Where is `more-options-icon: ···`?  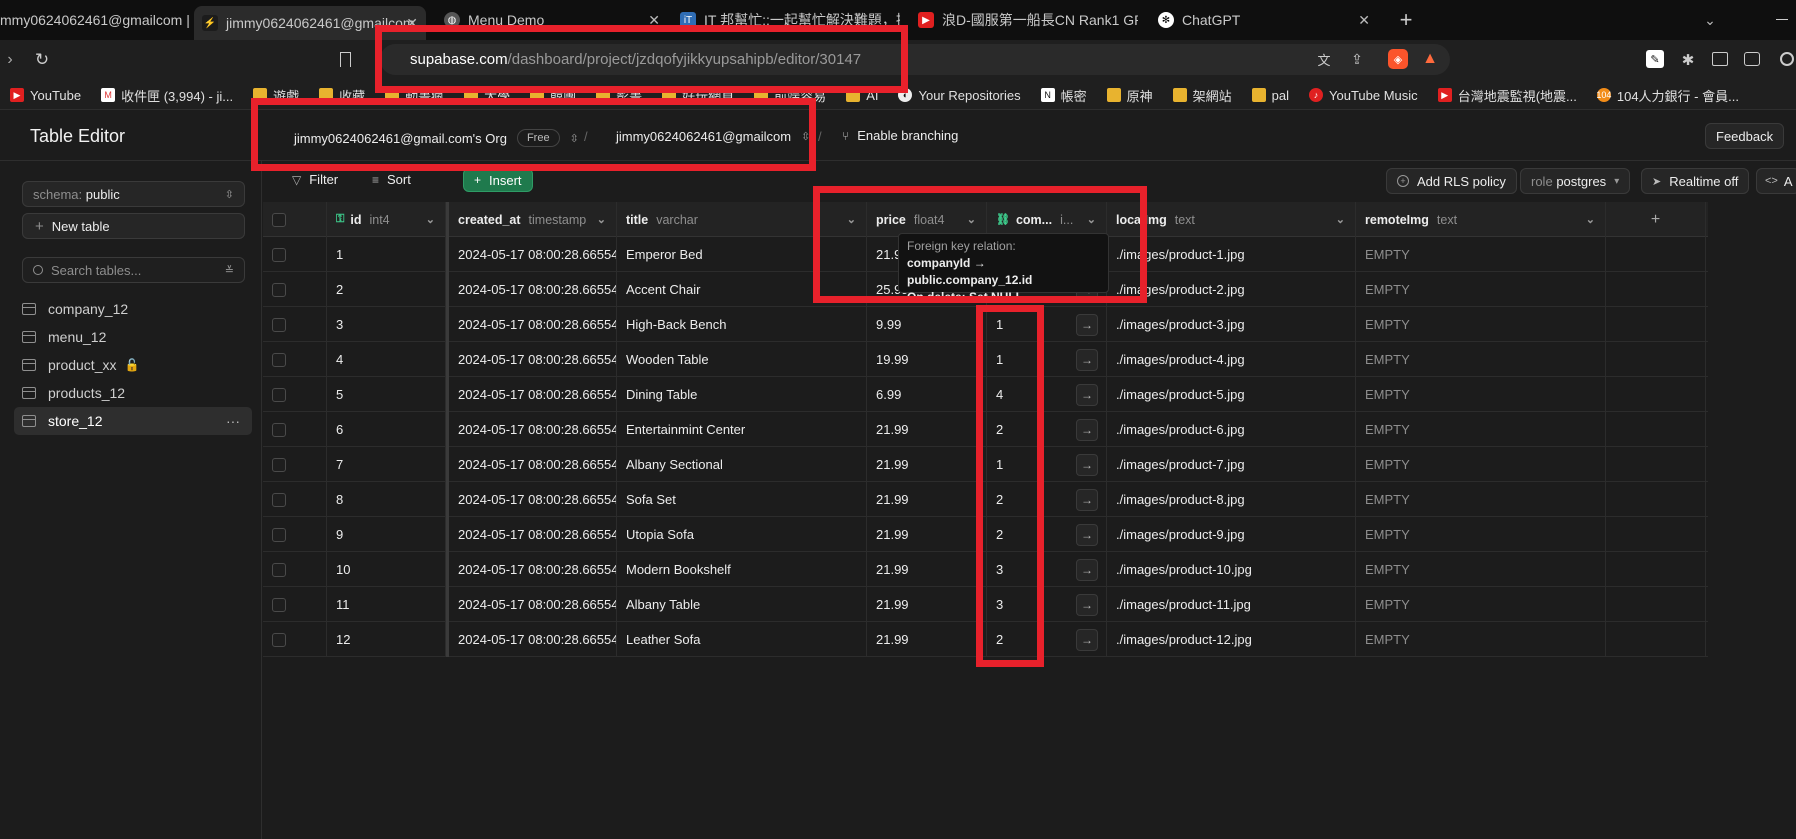 more-options-icon: ··· is located at coordinates (233, 421).